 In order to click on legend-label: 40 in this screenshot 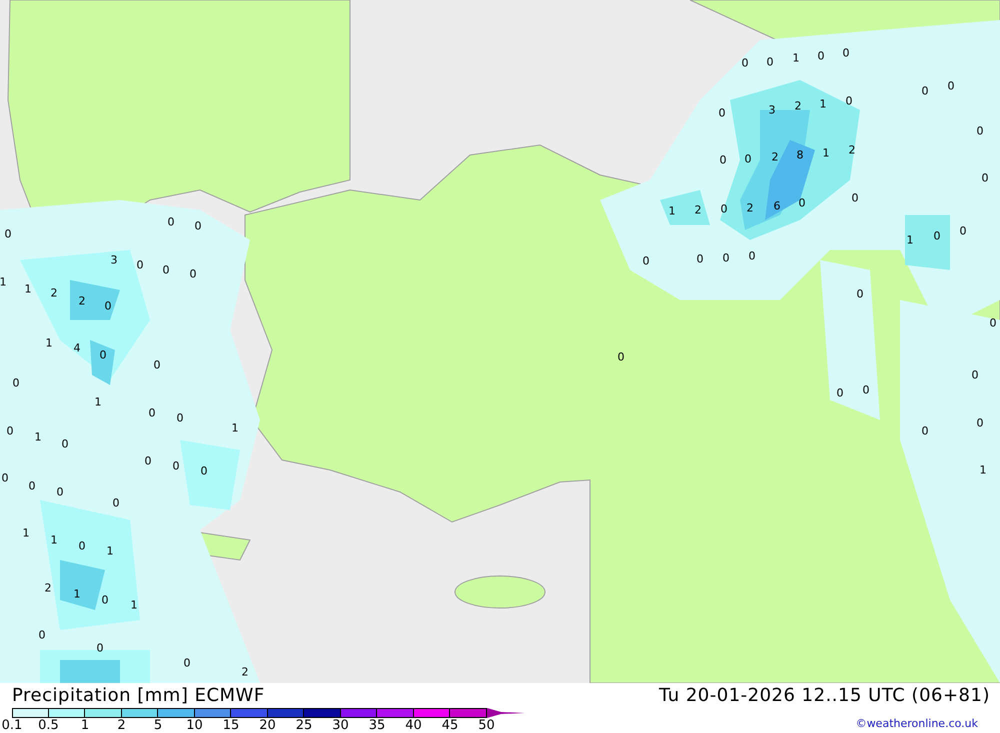, I will do `click(413, 726)`.